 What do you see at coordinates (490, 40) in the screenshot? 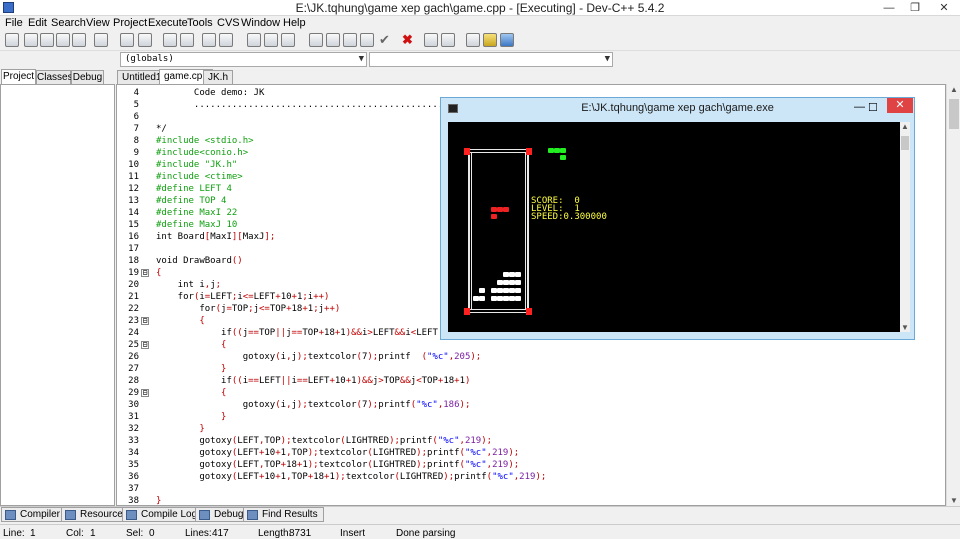
I see `goto-file-icon` at bounding box center [490, 40].